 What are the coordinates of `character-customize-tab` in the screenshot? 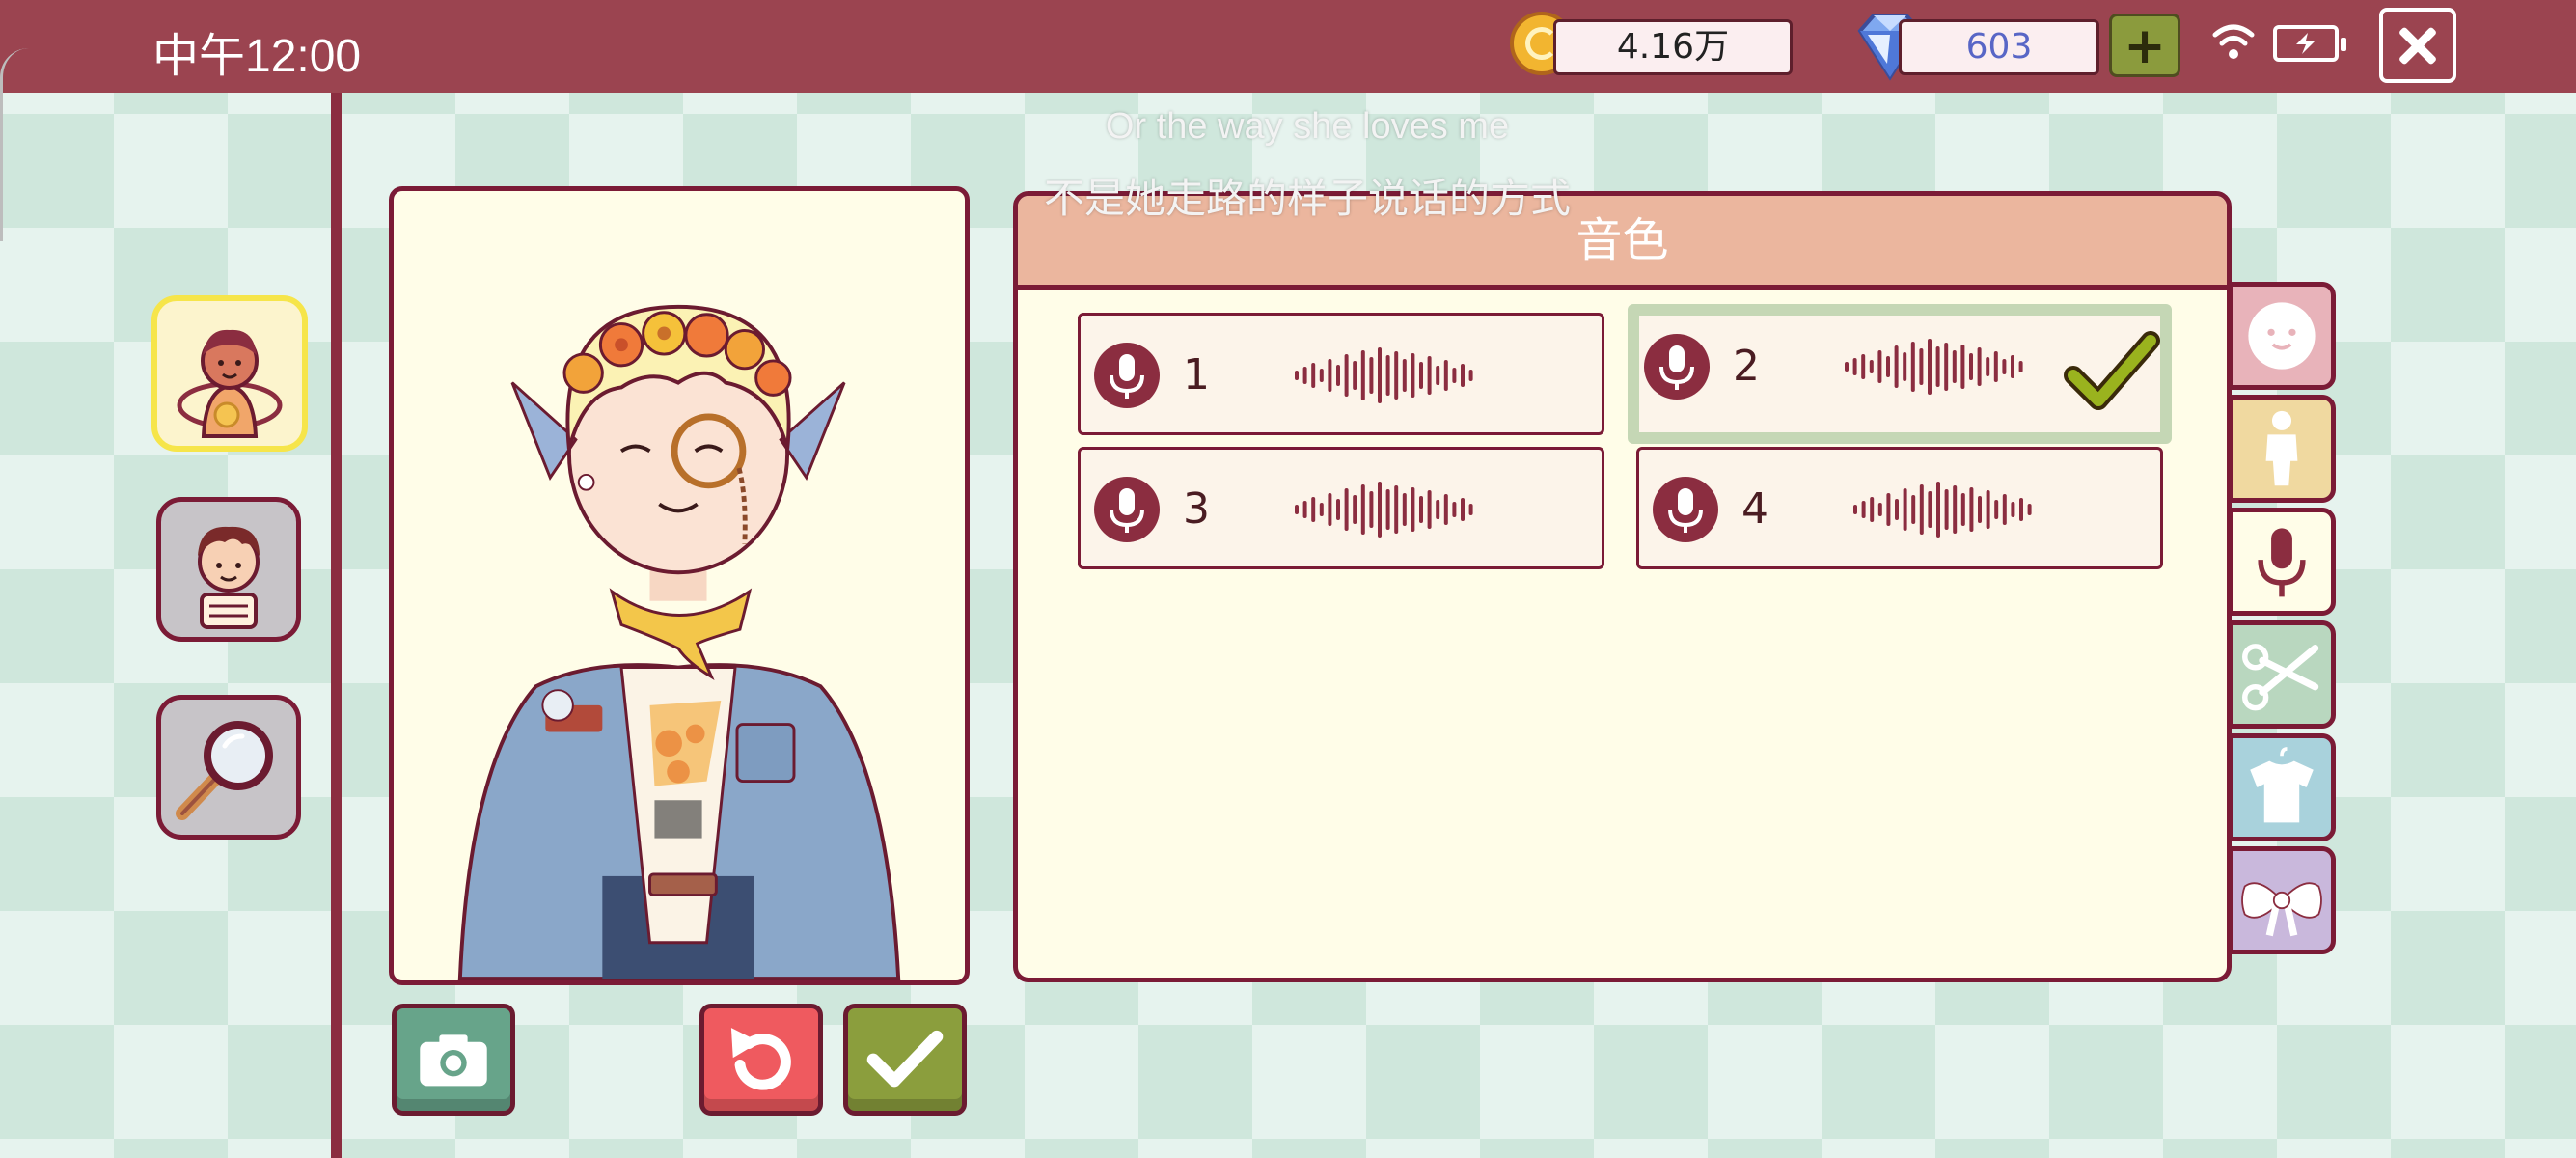 It's located at (230, 373).